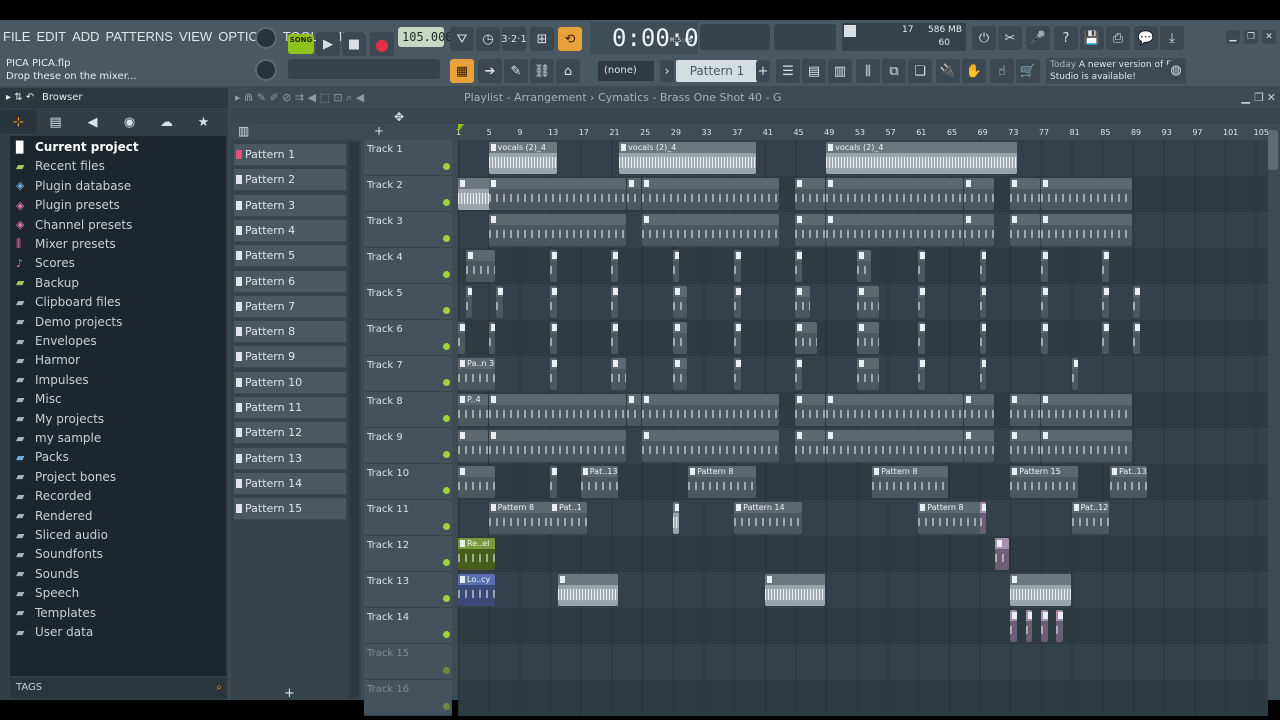 The image size is (1280, 720). What do you see at coordinates (1172, 38) in the screenshot?
I see `download-button: ⤓` at bounding box center [1172, 38].